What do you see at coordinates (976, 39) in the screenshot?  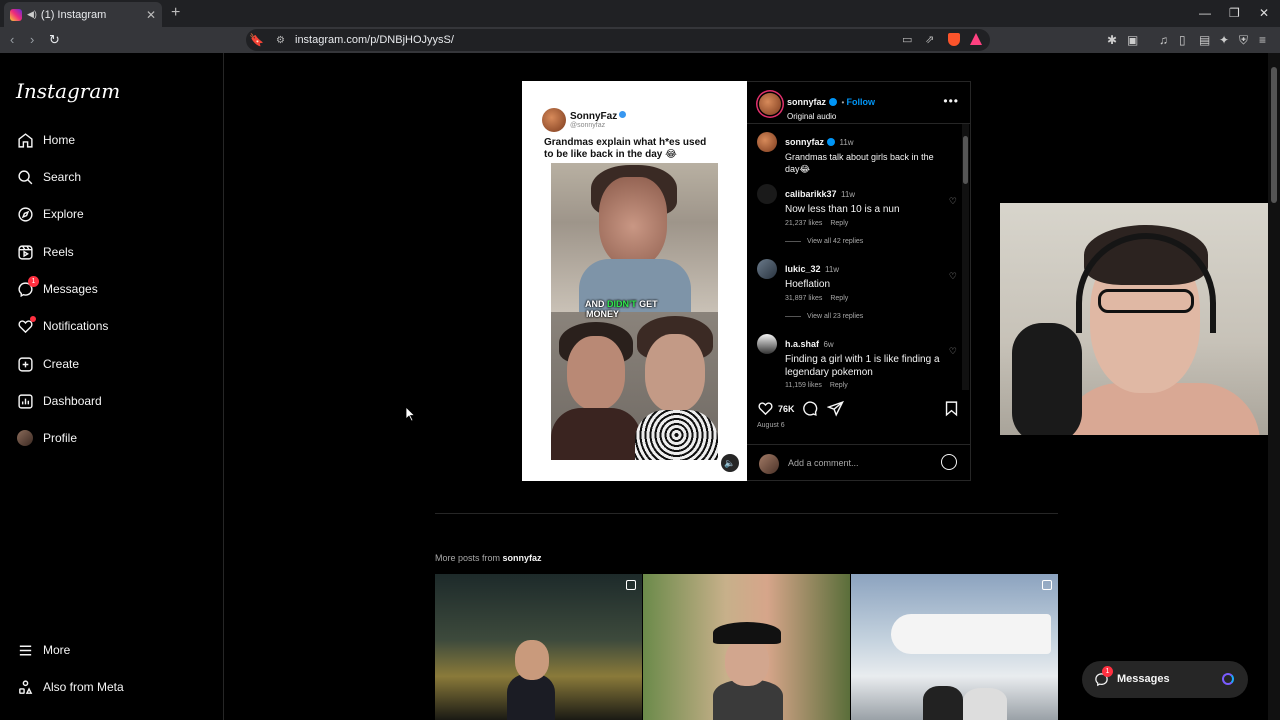 I see `brave-rewards-icon` at bounding box center [976, 39].